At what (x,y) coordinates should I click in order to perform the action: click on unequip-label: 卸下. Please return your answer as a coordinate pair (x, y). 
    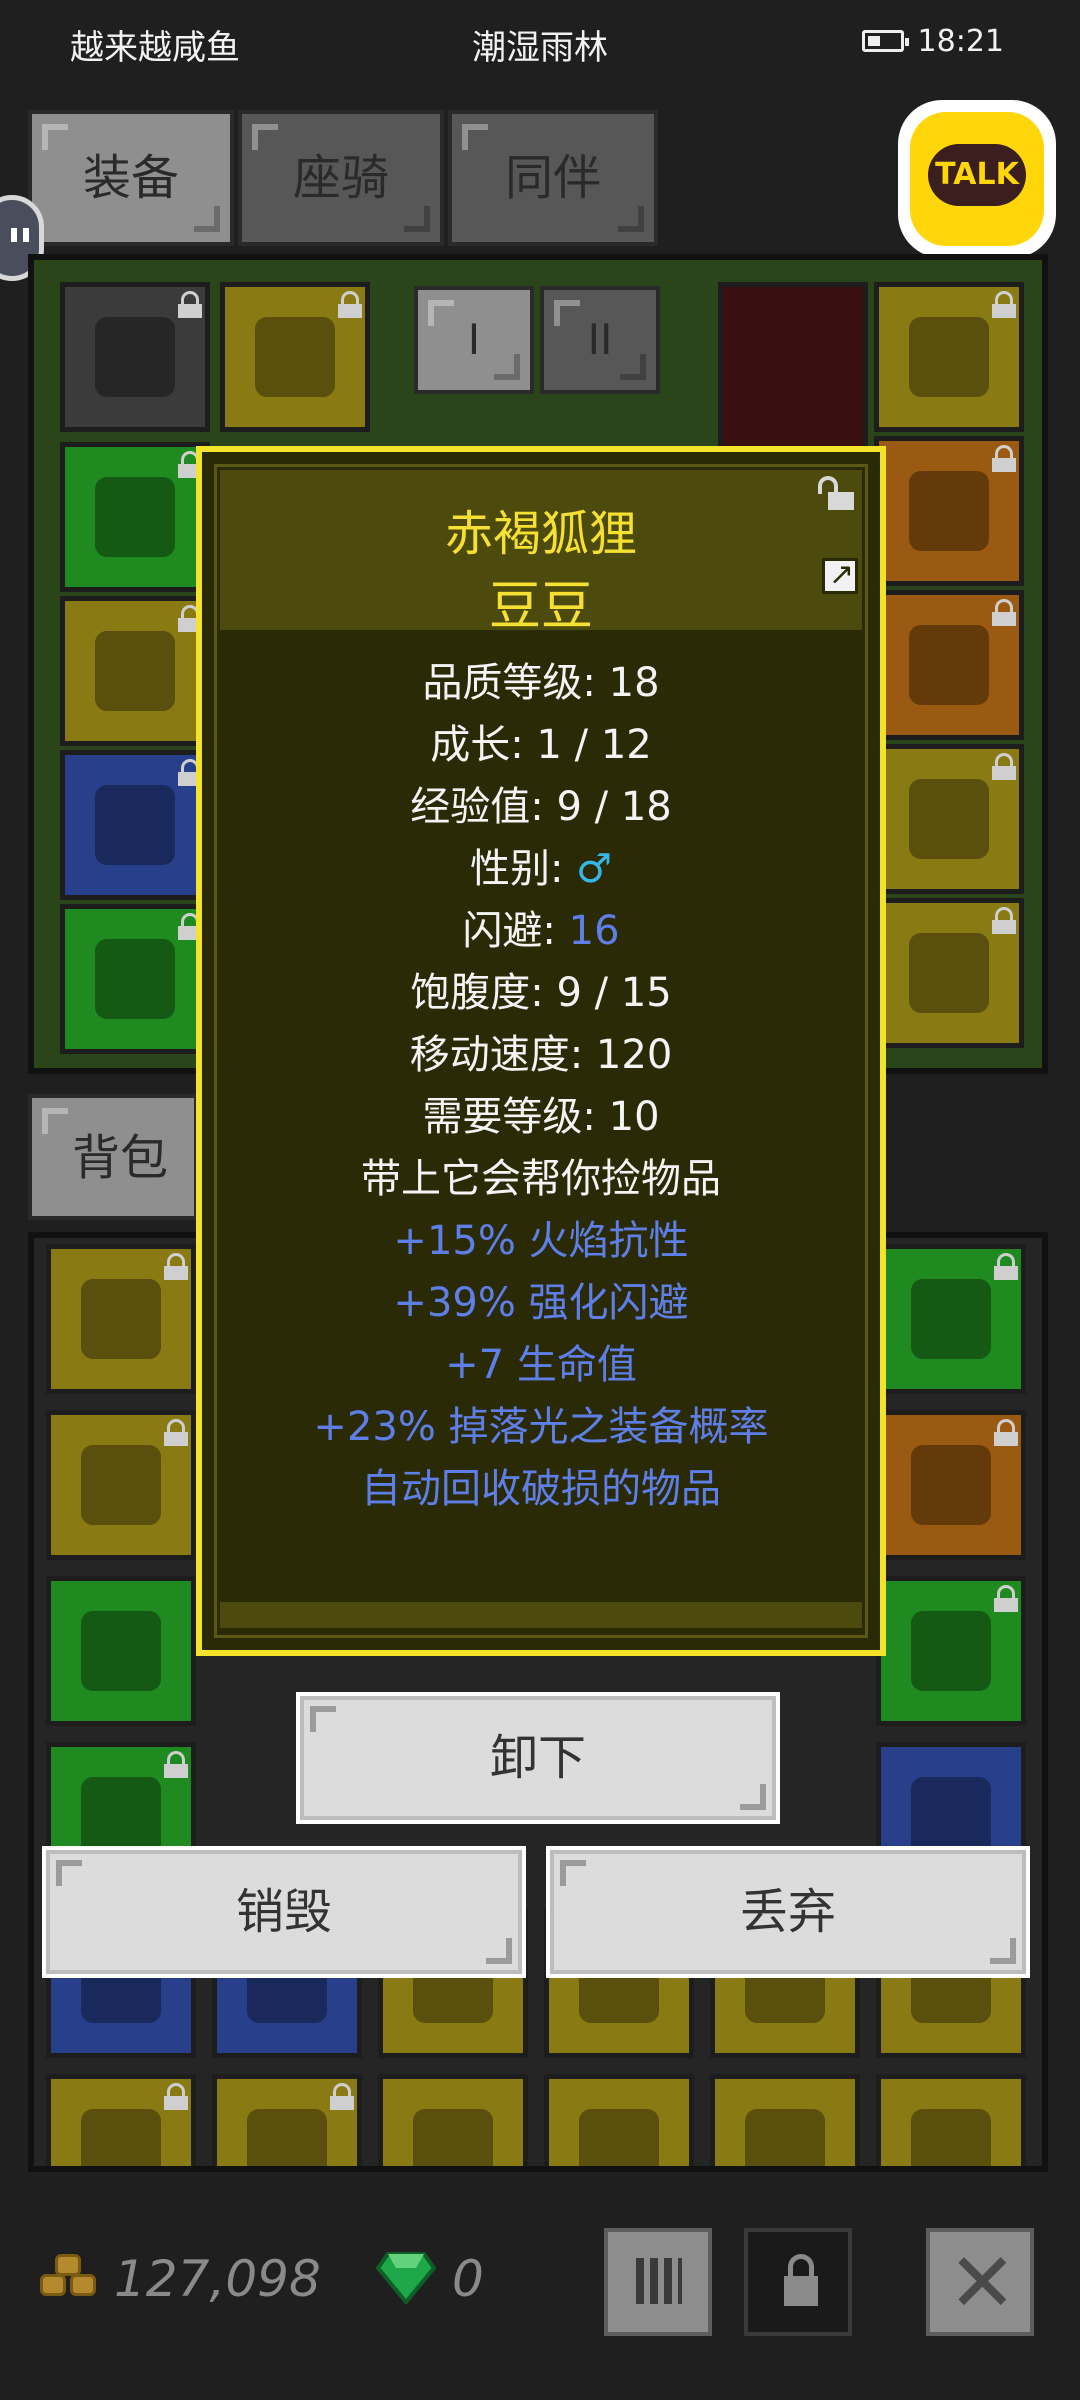
    Looking at the image, I should click on (537, 1758).